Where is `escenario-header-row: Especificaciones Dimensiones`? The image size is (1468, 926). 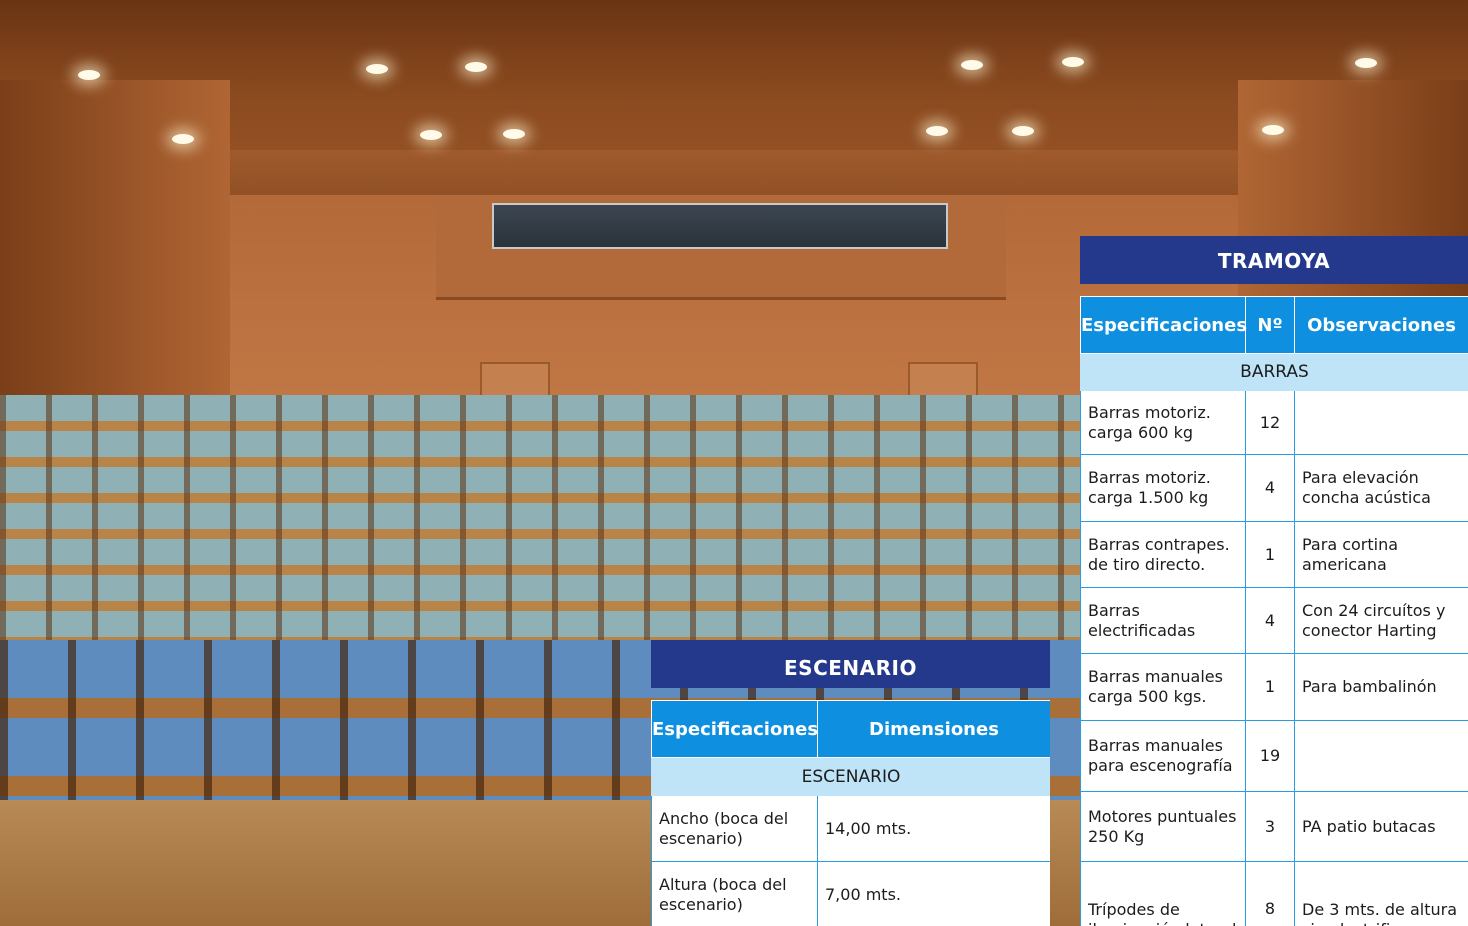 escenario-header-row: Especificaciones Dimensiones is located at coordinates (850, 729).